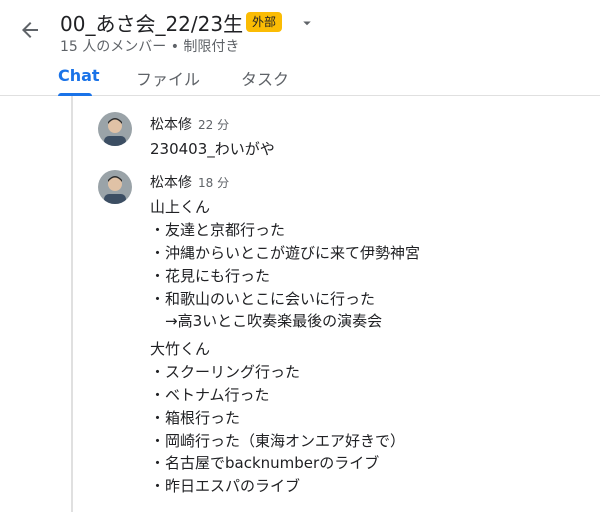 The height and width of the screenshot is (512, 600). I want to click on message-line: ・昨日エスパのライブ, so click(225, 486).